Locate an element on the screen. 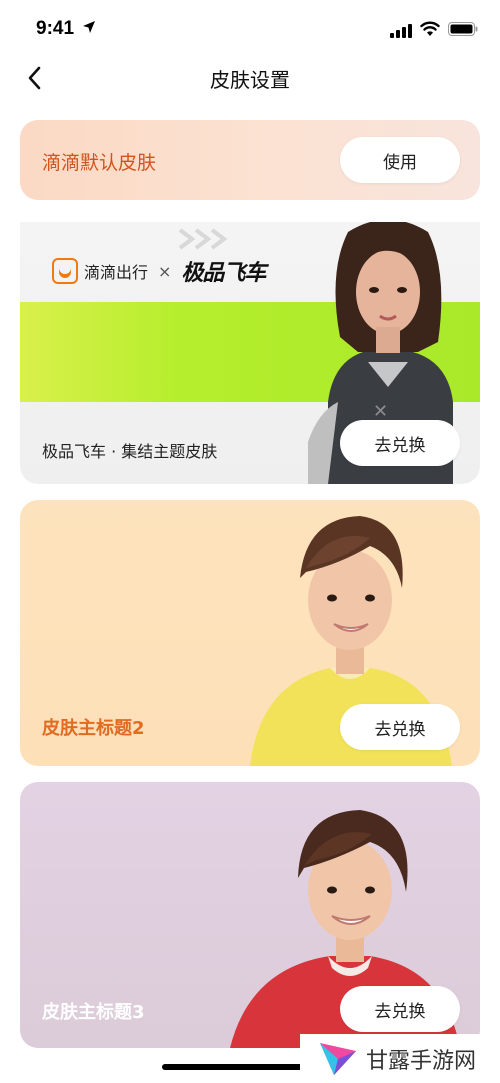 The height and width of the screenshot is (1083, 500). collab-cross: × is located at coordinates (165, 271).